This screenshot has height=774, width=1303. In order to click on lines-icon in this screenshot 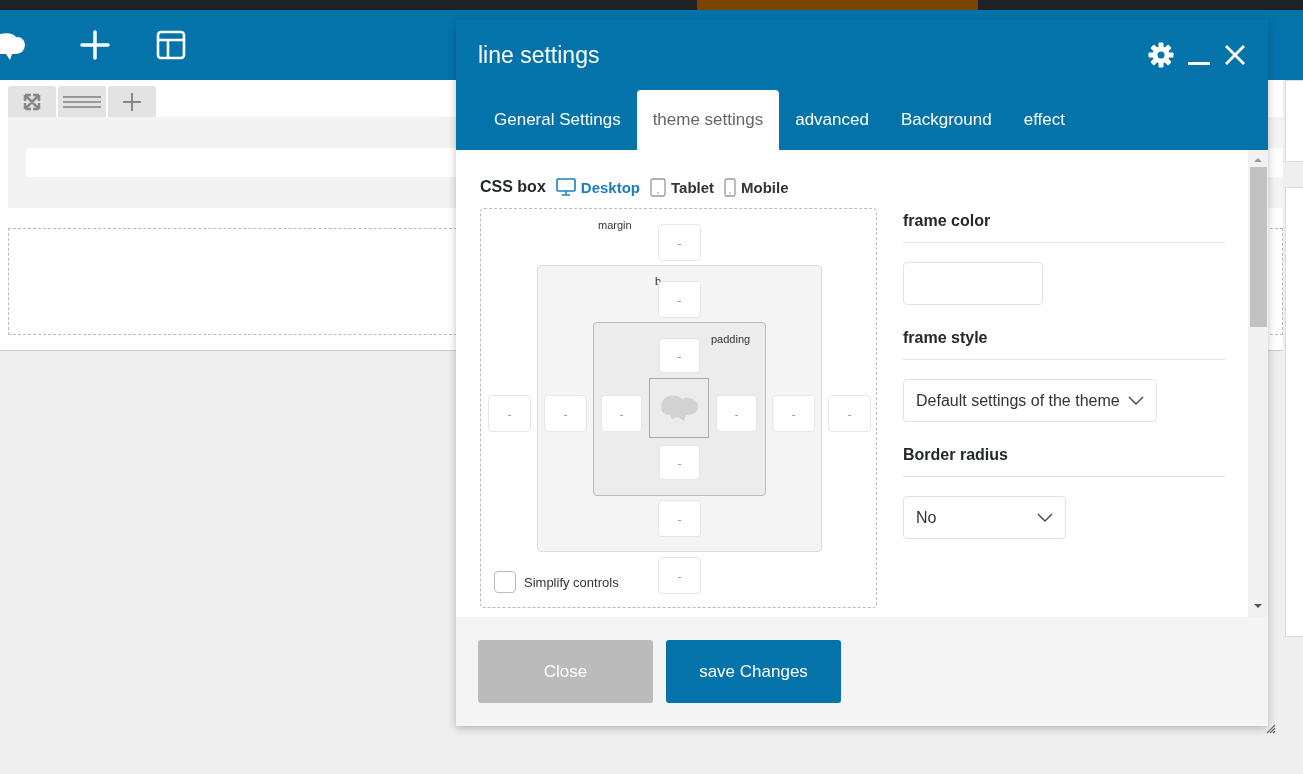, I will do `click(82, 101)`.